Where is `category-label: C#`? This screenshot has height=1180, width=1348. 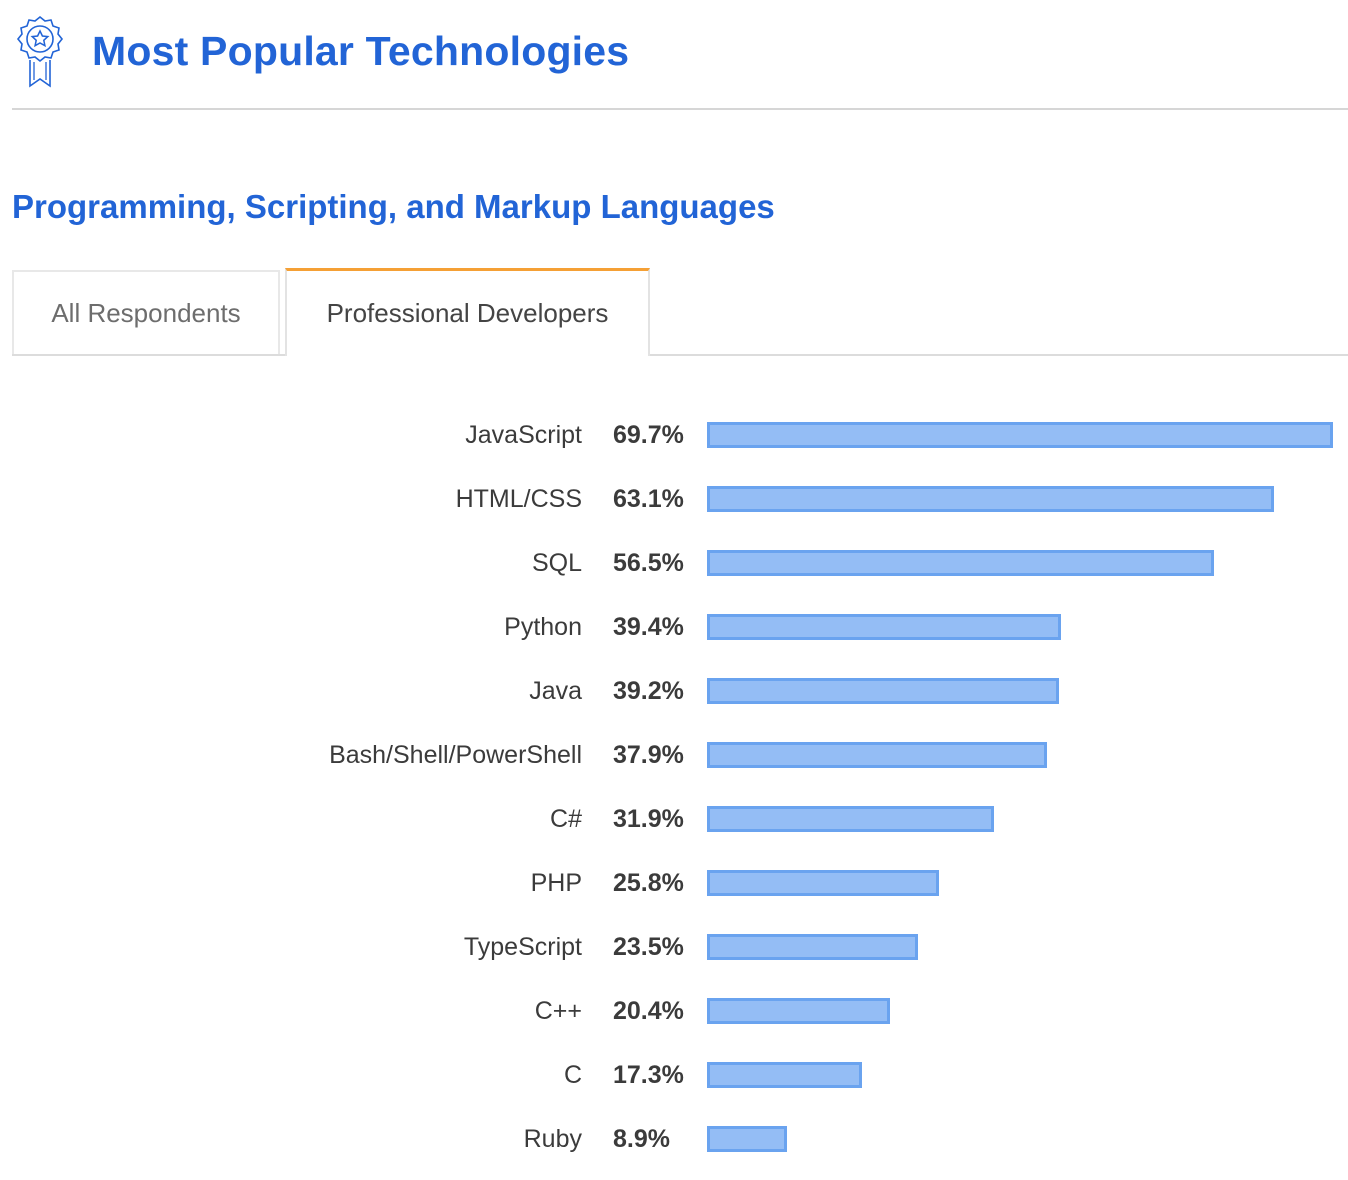 category-label: C# is located at coordinates (566, 819).